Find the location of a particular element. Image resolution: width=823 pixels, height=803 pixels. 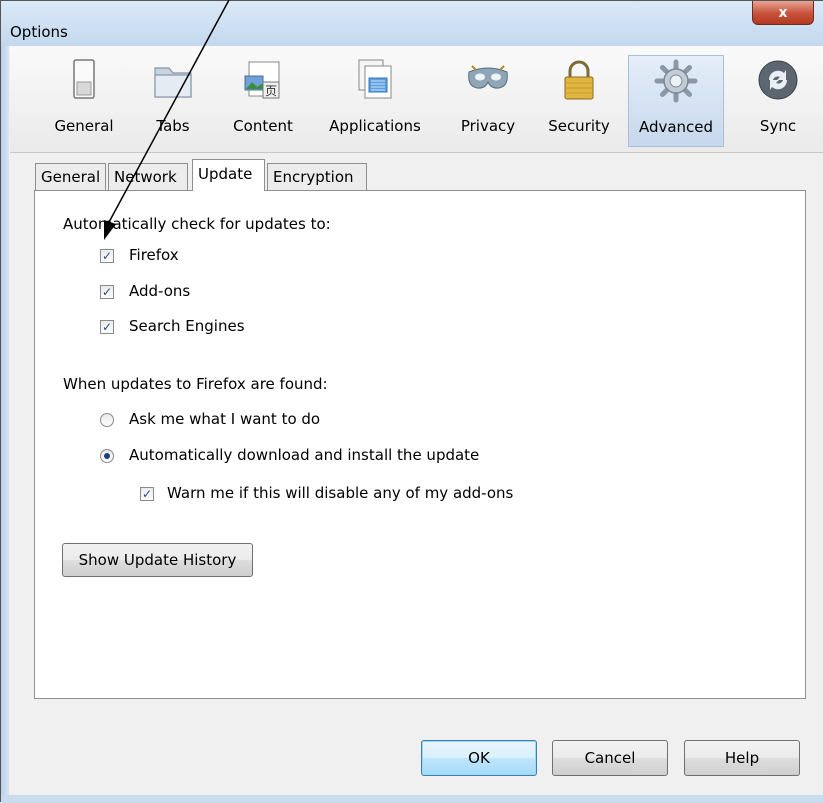

firefox-checkbox-label: Firefox is located at coordinates (154, 255).